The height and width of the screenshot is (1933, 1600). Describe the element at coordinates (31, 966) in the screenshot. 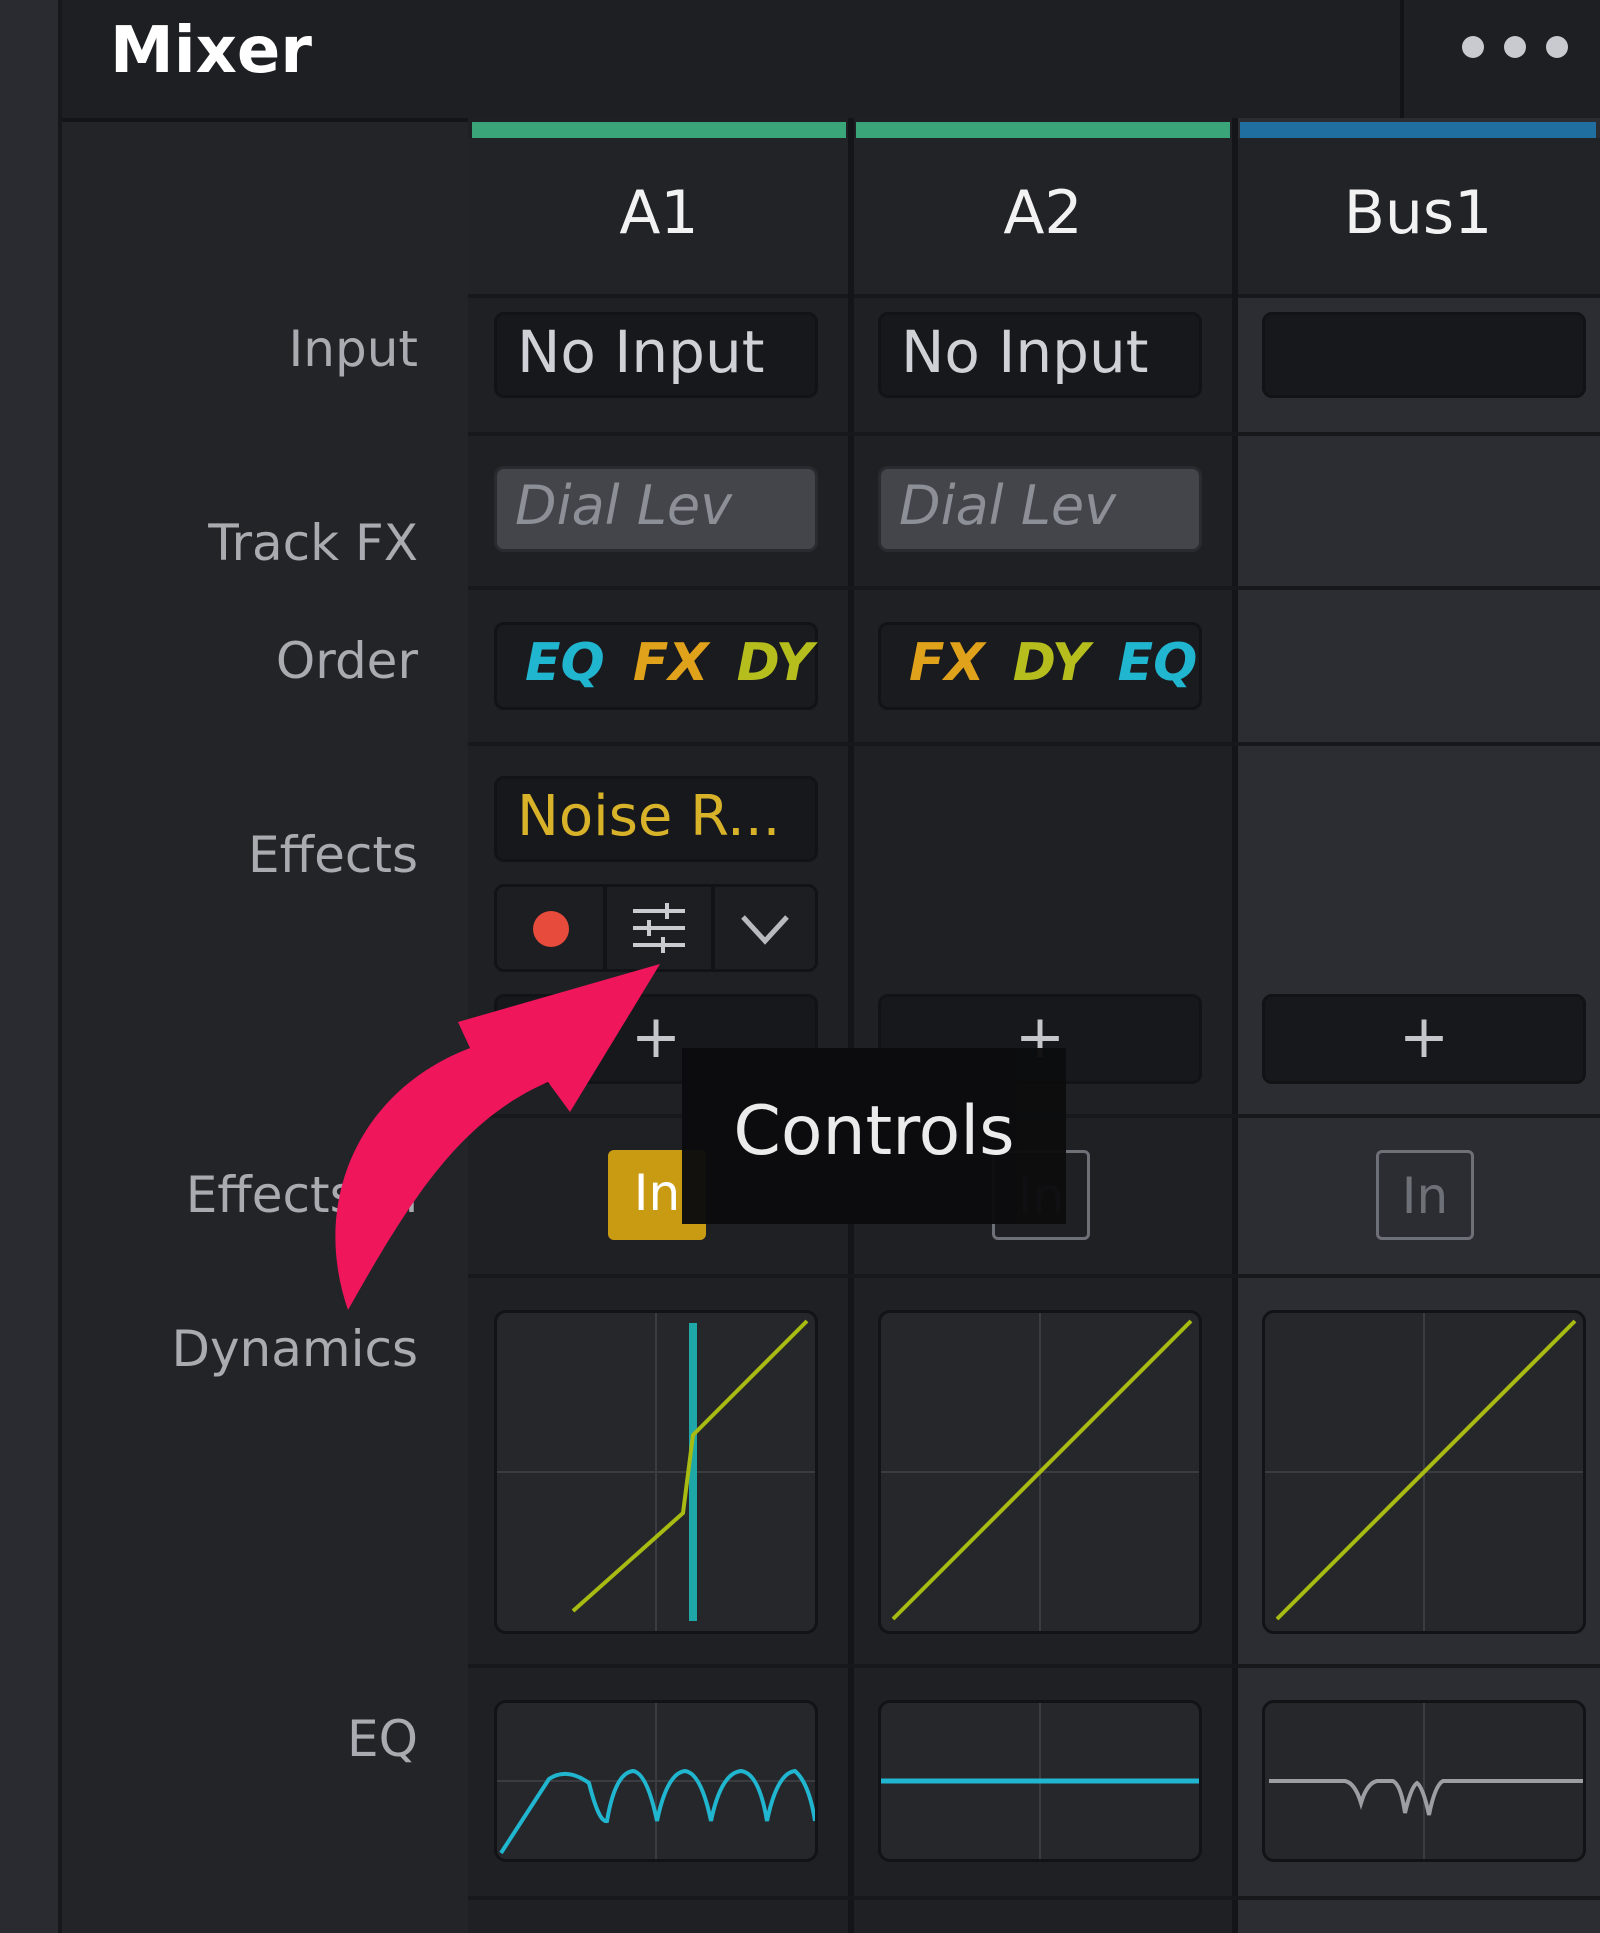

I see `left-panel-strip` at that location.